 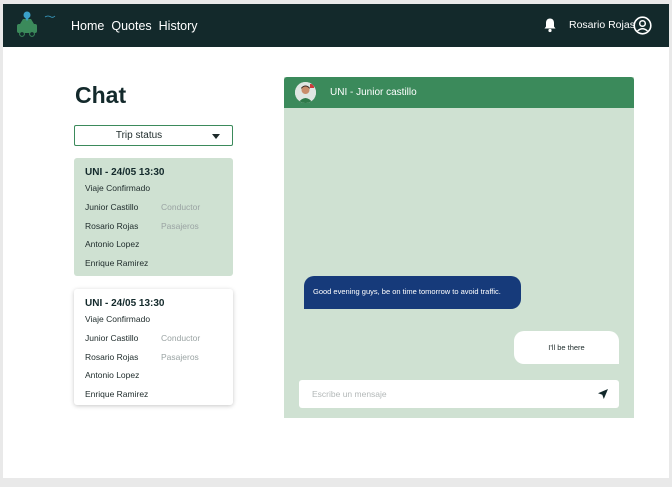 I want to click on nav-history-link: History, so click(x=178, y=26).